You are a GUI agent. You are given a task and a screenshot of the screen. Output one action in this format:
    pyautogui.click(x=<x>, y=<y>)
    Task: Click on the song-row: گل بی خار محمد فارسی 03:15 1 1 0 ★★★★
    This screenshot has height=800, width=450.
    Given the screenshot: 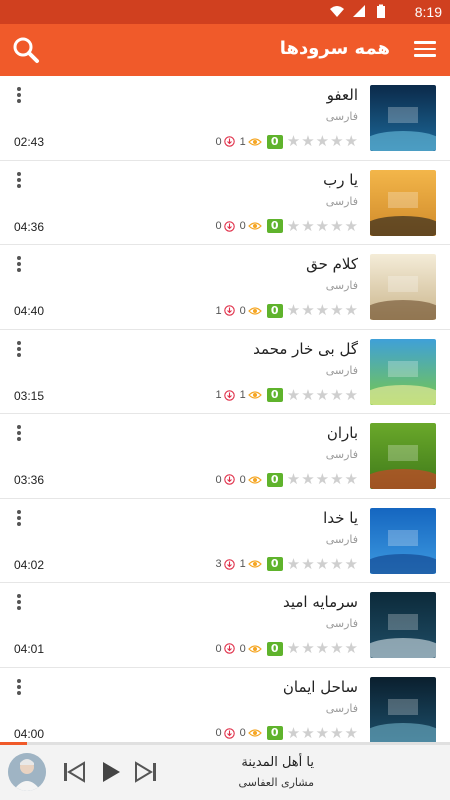 What is the action you would take?
    pyautogui.click(x=225, y=371)
    